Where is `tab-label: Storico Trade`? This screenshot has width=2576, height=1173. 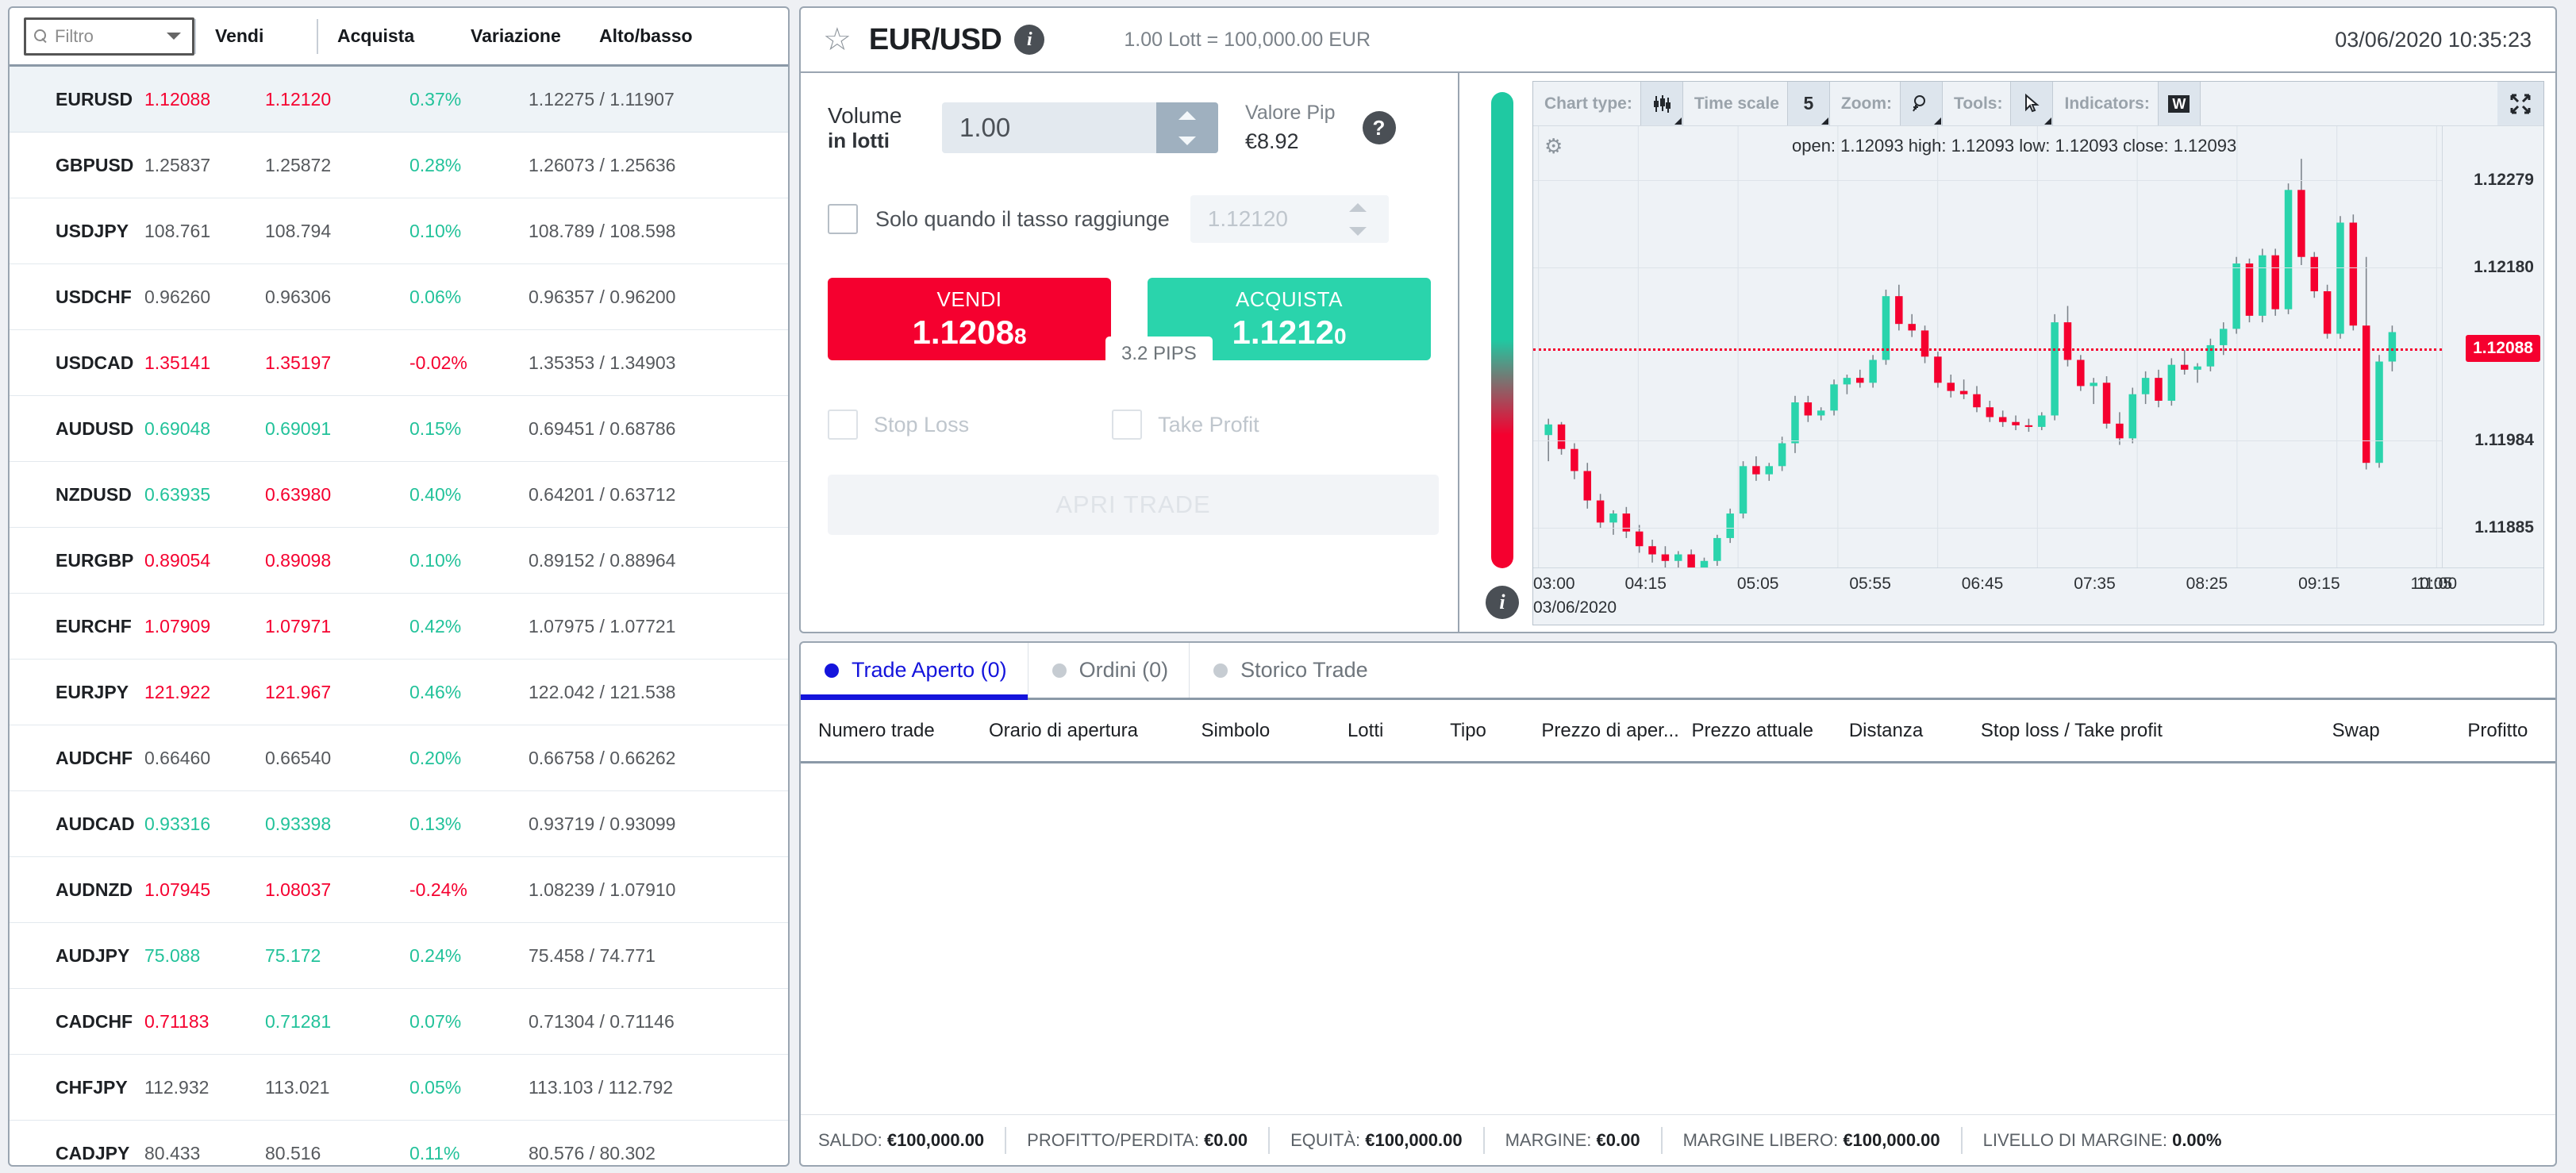
tab-label: Storico Trade is located at coordinates (1304, 670).